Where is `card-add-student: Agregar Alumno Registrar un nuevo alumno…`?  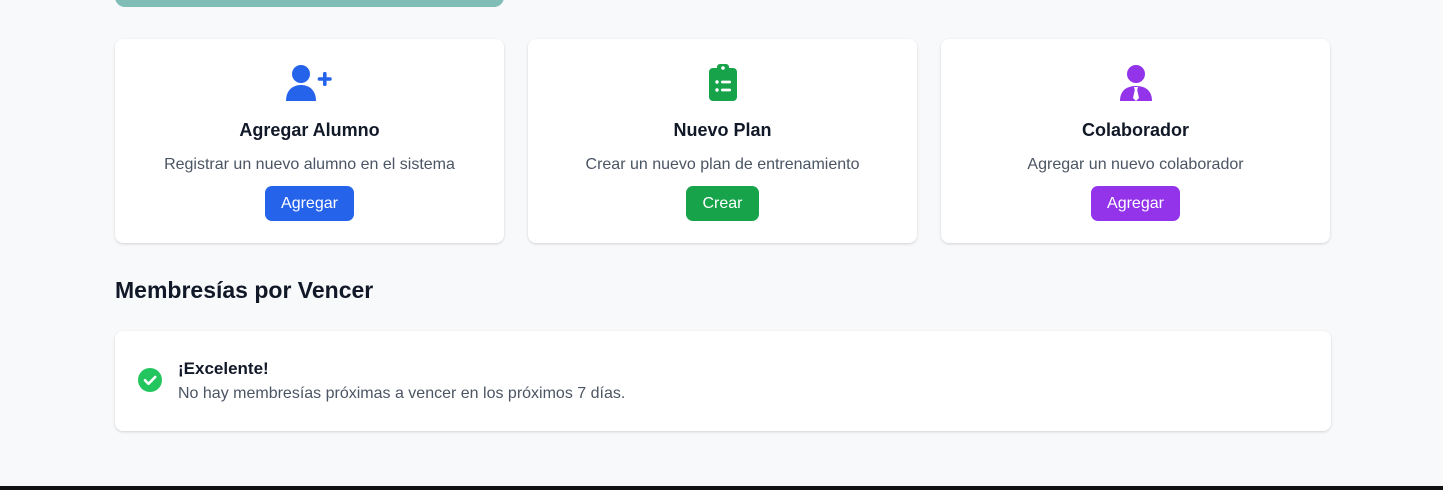
card-add-student: Agregar Alumno Registrar un nuevo alumno… is located at coordinates (309, 141).